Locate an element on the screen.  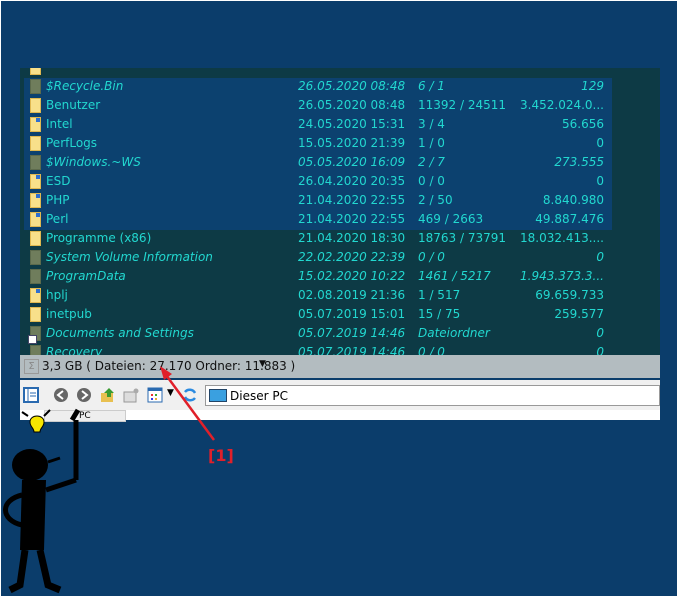
item-count: Dateiordner is located at coordinates (454, 333).